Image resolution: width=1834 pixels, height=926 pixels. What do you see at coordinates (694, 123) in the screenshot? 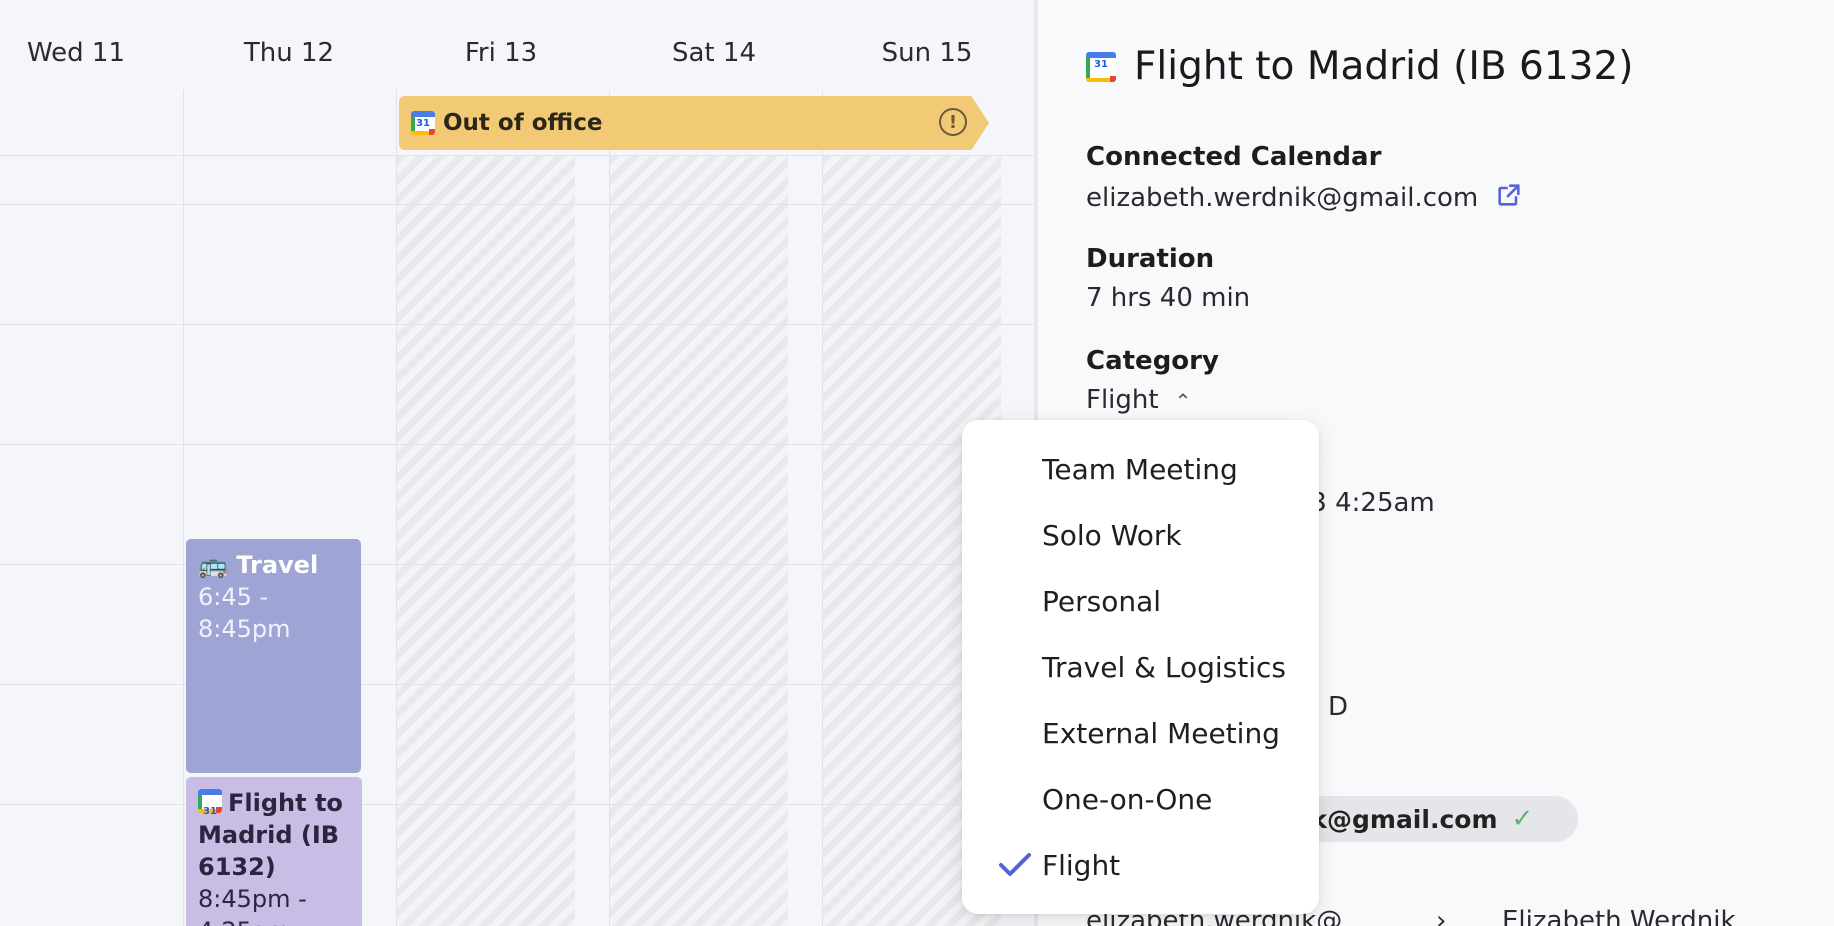
I see `out-of-office-event: Out of office !` at bounding box center [694, 123].